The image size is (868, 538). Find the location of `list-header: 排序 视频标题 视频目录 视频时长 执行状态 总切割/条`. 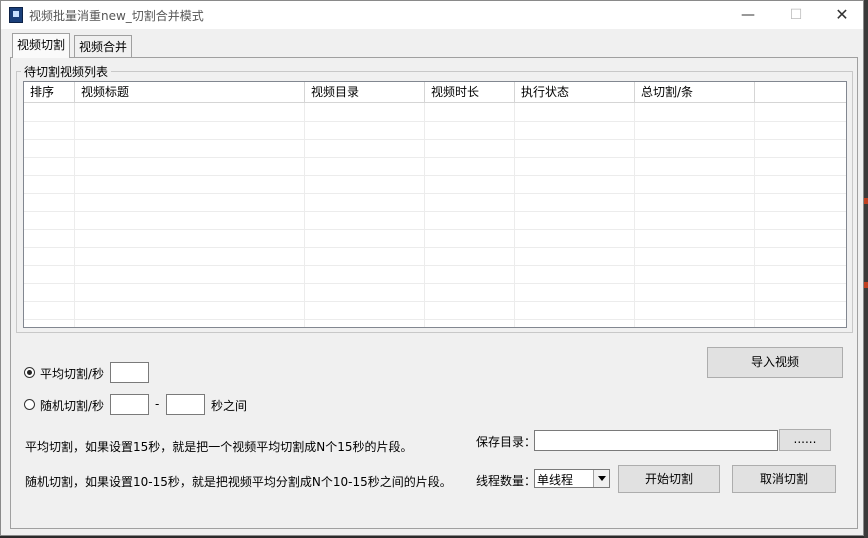

list-header: 排序 视频标题 视频目录 视频时长 执行状态 总切割/条 is located at coordinates (435, 92).